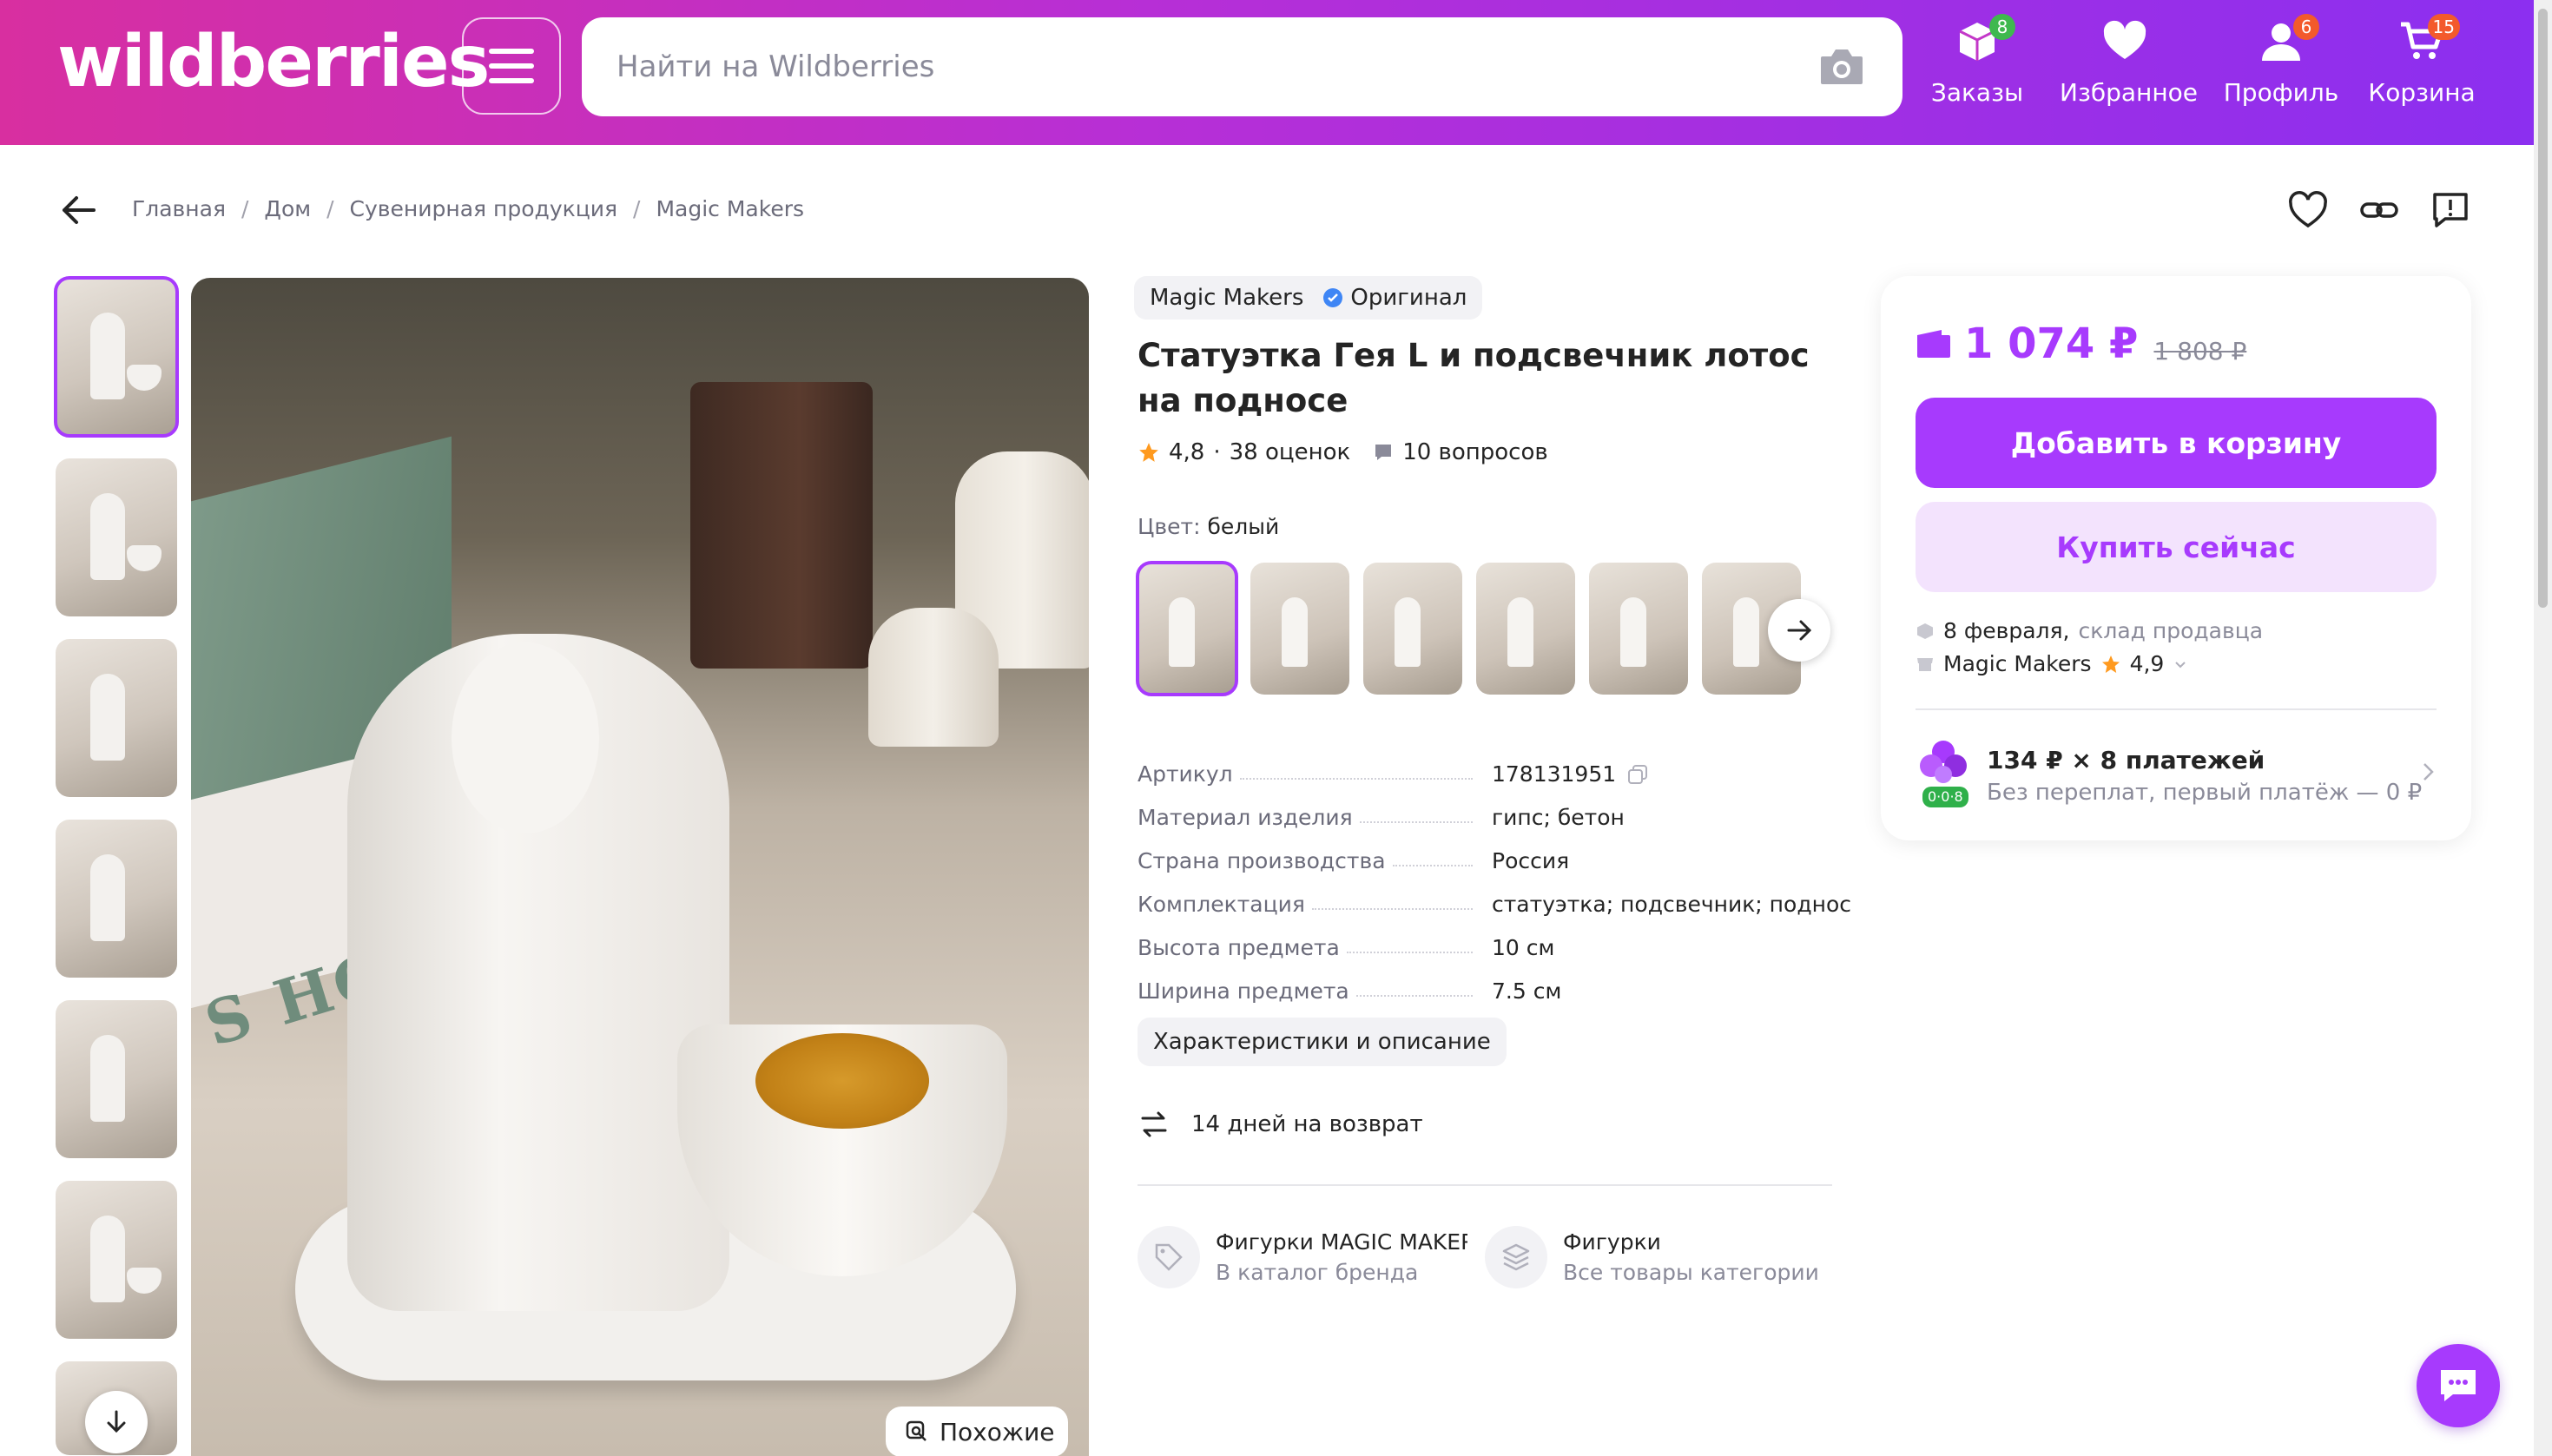 This screenshot has width=2552, height=1456. Describe the element at coordinates (730, 208) in the screenshot. I see `breadcrumb-brand: Magic Makers` at that location.